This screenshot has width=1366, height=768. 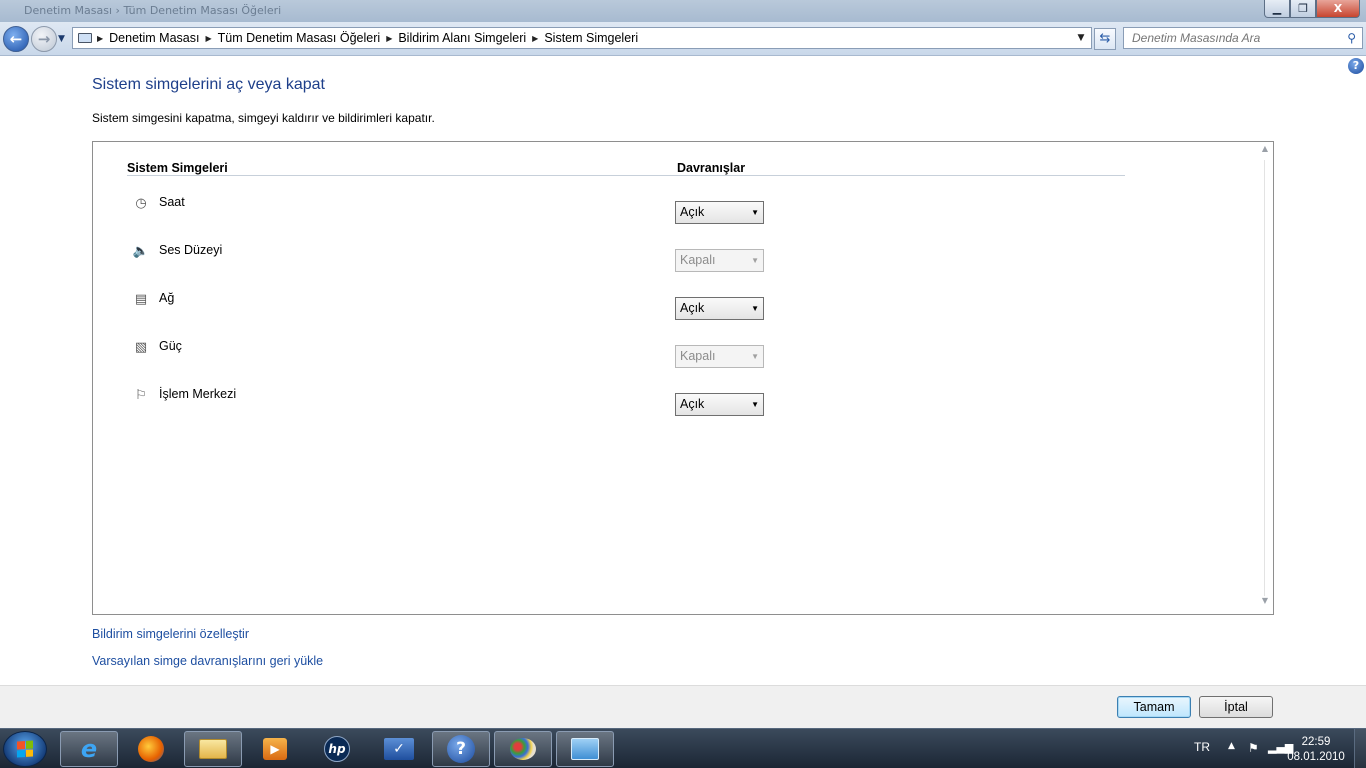 What do you see at coordinates (719, 260) in the screenshot?
I see `behavior-select-volume: Kapalı ▼` at bounding box center [719, 260].